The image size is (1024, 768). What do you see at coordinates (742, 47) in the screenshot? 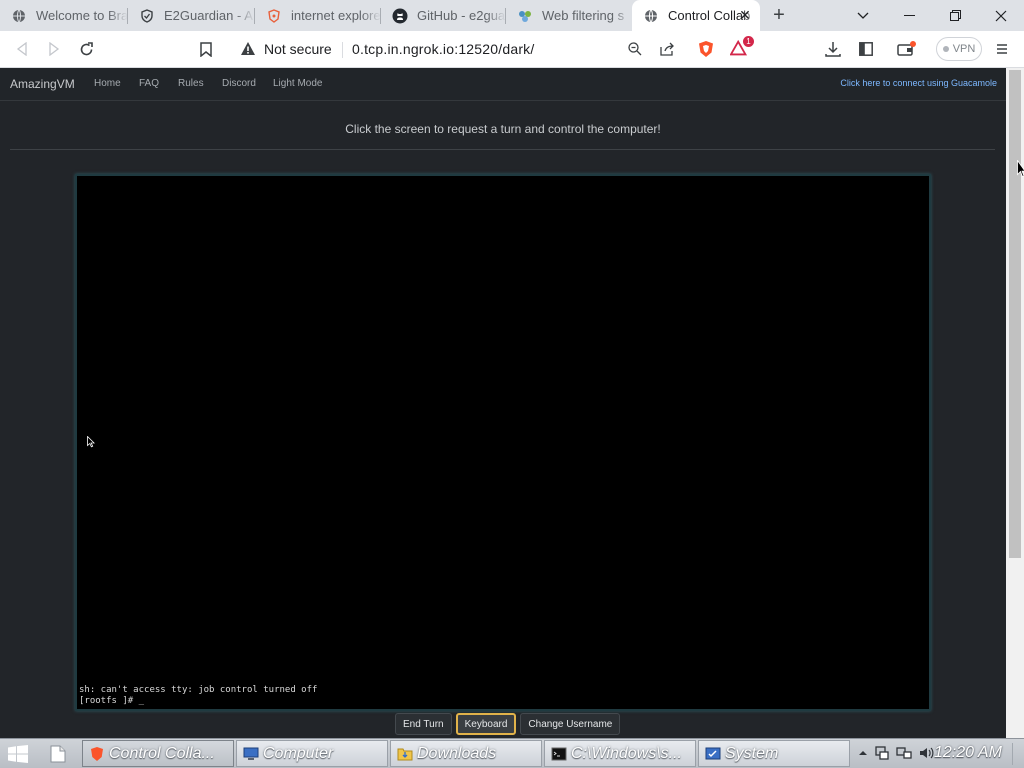
I see `brave-rewards-icon: 1` at bounding box center [742, 47].